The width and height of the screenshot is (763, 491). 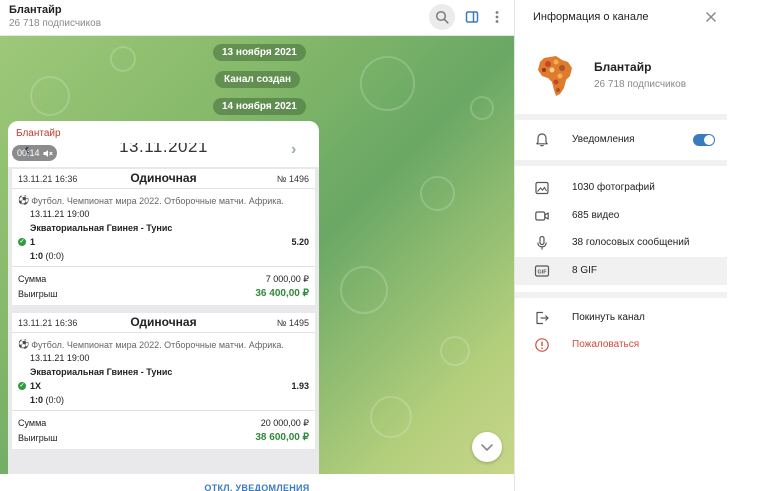 I want to click on report-label: Пожаловаться, so click(x=606, y=344).